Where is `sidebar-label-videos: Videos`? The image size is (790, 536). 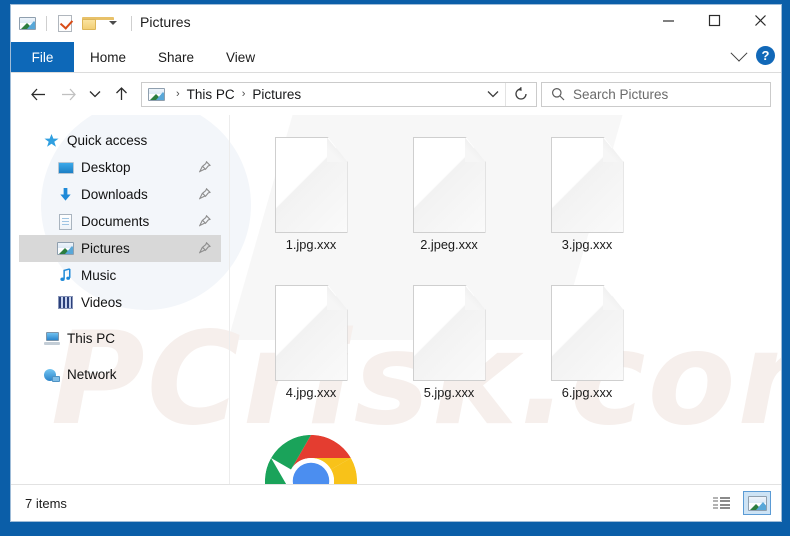 sidebar-label-videos: Videos is located at coordinates (102, 302).